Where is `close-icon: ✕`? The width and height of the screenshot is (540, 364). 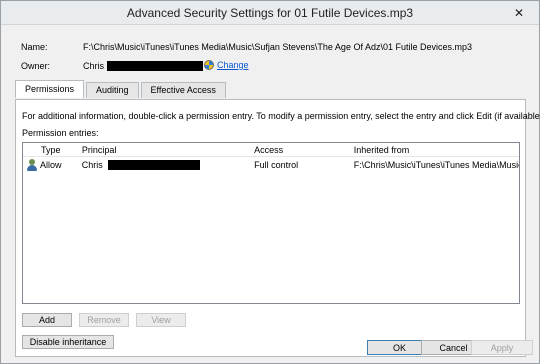 close-icon: ✕ is located at coordinates (519, 12).